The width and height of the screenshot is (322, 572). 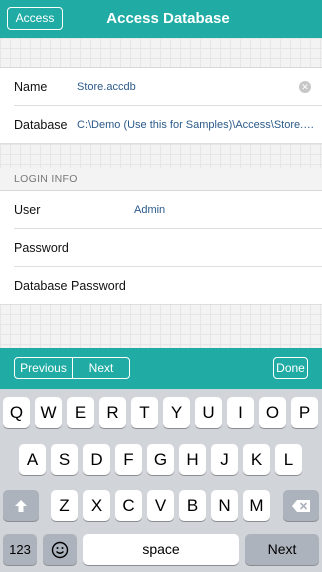 I want to click on database-password-row: Database Password, so click(x=161, y=286).